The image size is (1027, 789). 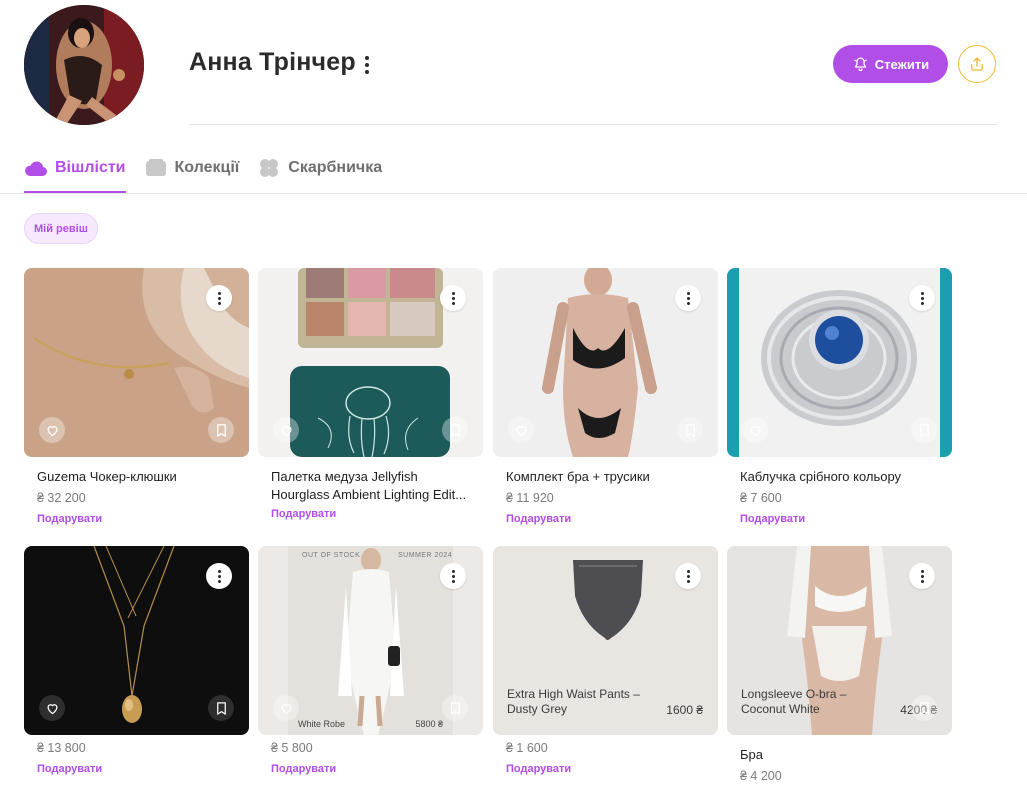 I want to click on avatar, so click(x=84, y=65).